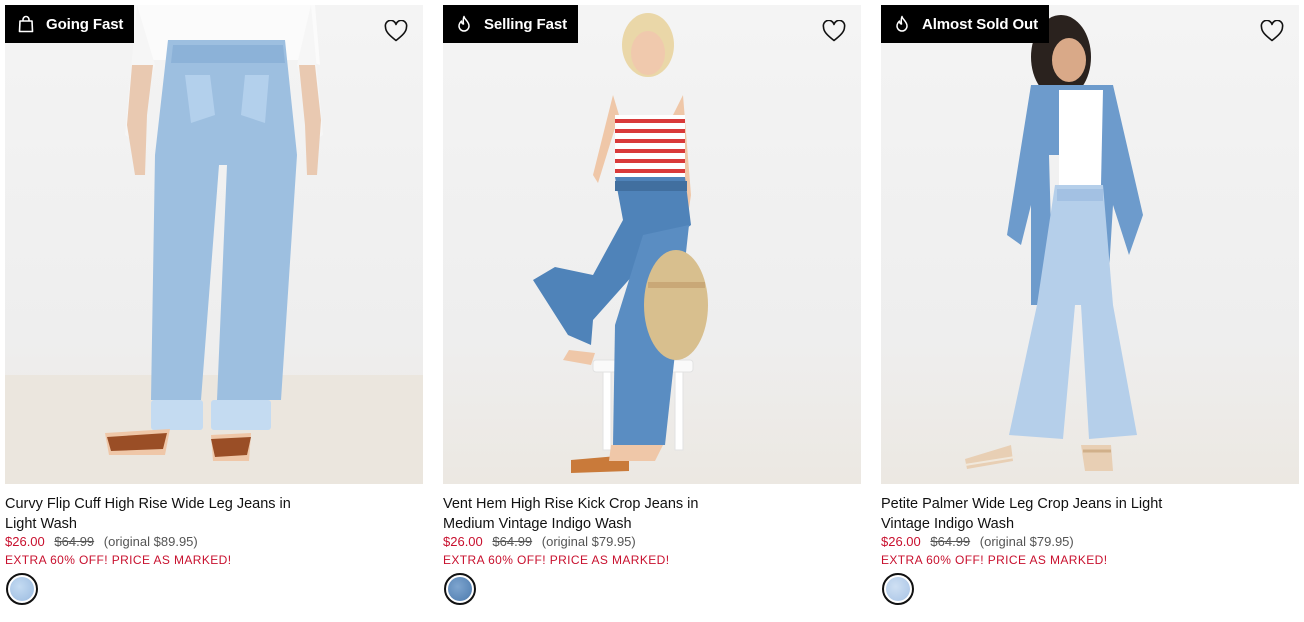 Image resolution: width=1304 pixels, height=622 pixels. Describe the element at coordinates (85, 24) in the screenshot. I see `badge-label: Going Fast` at that location.